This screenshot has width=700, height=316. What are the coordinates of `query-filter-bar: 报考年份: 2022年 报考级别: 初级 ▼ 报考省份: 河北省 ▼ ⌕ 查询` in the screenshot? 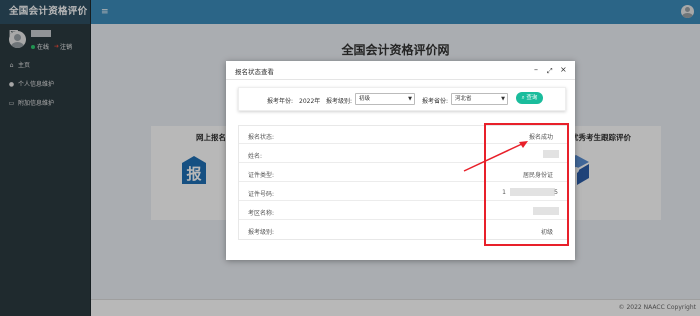 It's located at (402, 99).